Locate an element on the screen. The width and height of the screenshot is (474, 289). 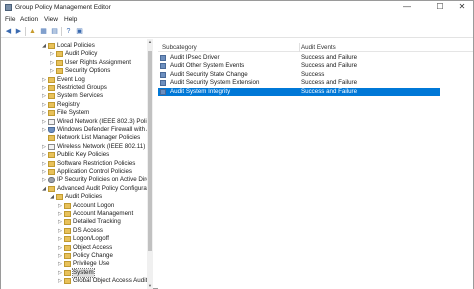
tree-node: ▷ Registry is located at coordinates (74, 105).